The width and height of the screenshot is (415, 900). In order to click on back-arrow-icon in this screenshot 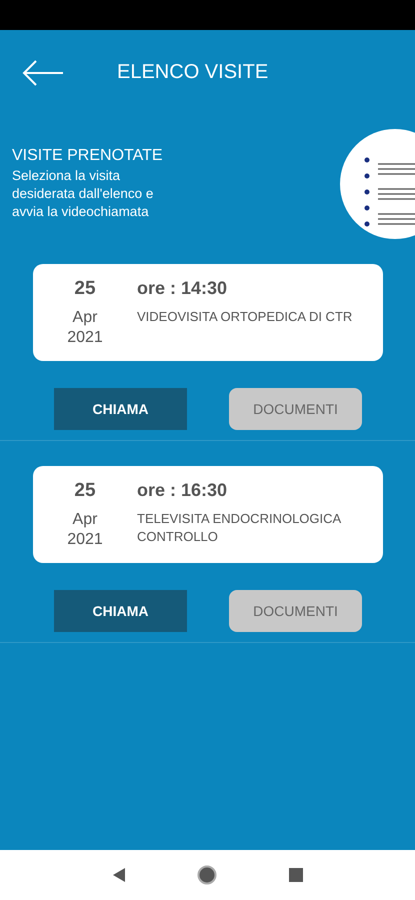, I will do `click(43, 73)`.